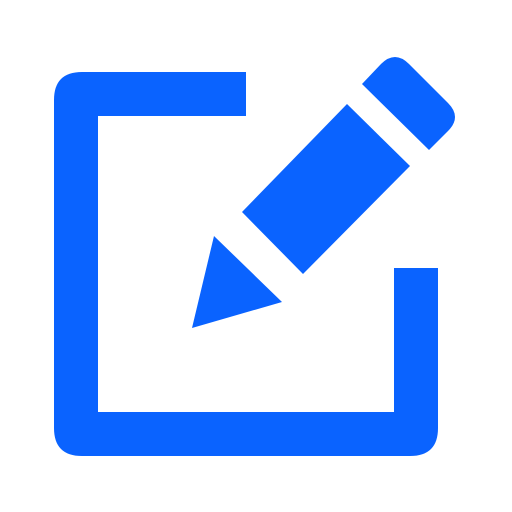 The width and height of the screenshot is (512, 512). What do you see at coordinates (326, 189) in the screenshot?
I see `pencil-body` at bounding box center [326, 189].